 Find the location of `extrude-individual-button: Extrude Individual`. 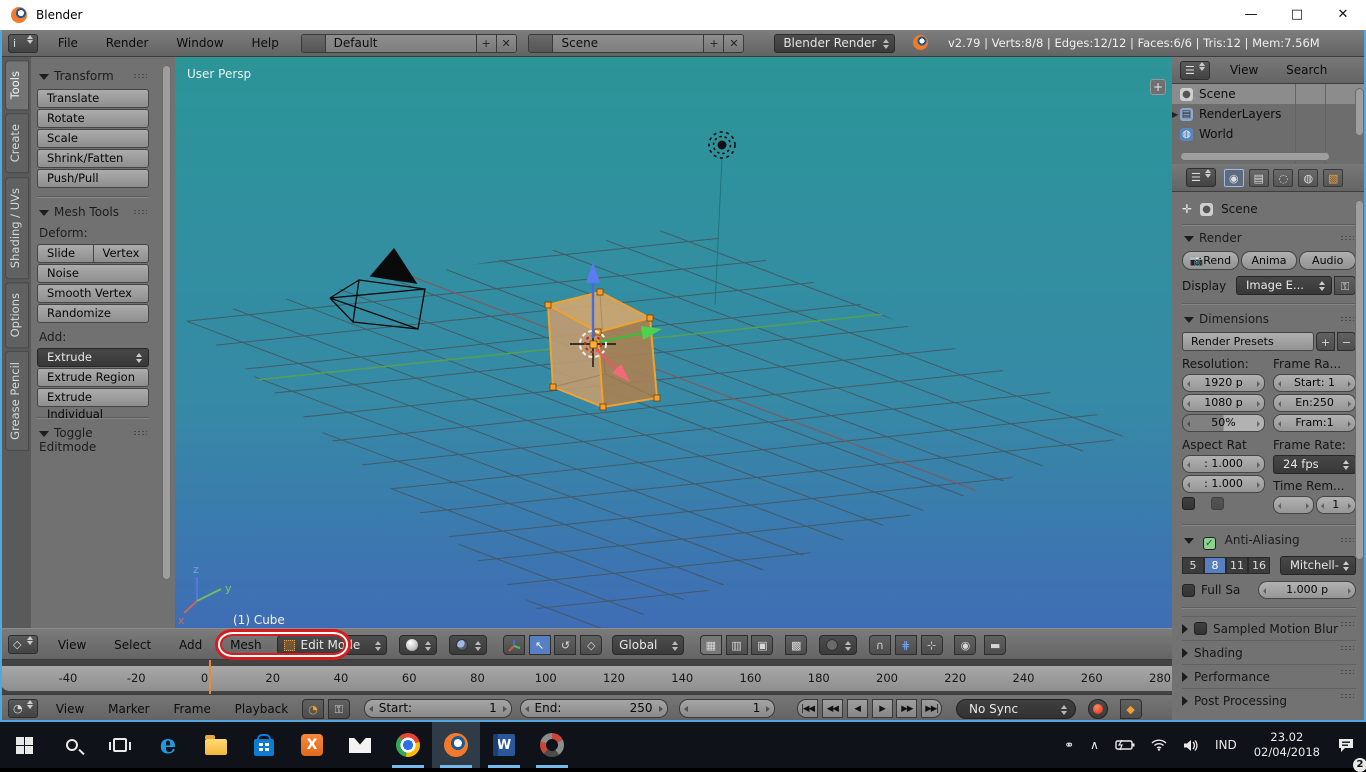

extrude-individual-button: Extrude Individual is located at coordinates (93, 404).